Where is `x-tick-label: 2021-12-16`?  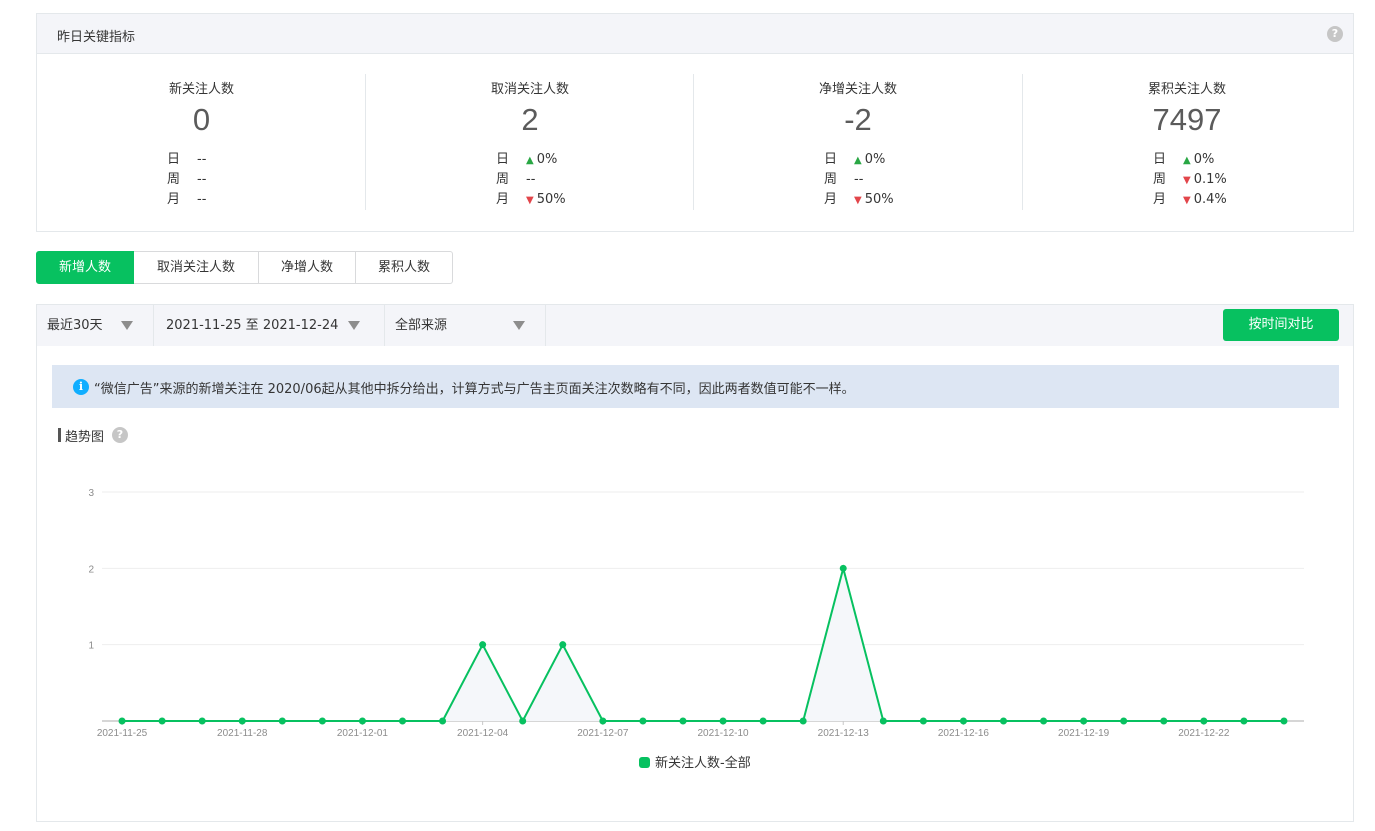
x-tick-label: 2021-12-16 is located at coordinates (964, 733).